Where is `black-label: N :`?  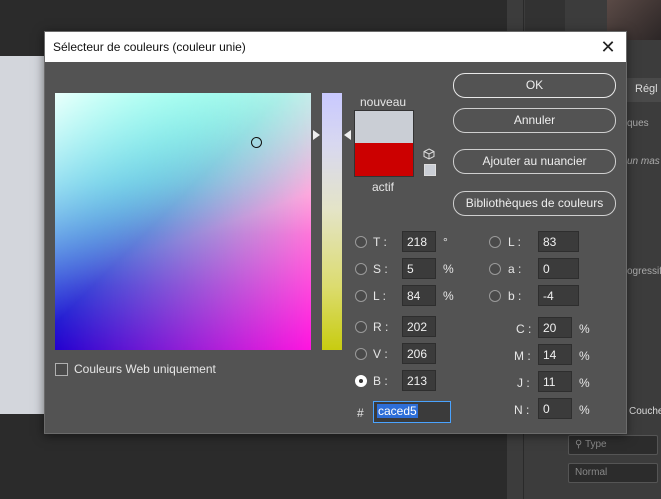 black-label: N : is located at coordinates (522, 410).